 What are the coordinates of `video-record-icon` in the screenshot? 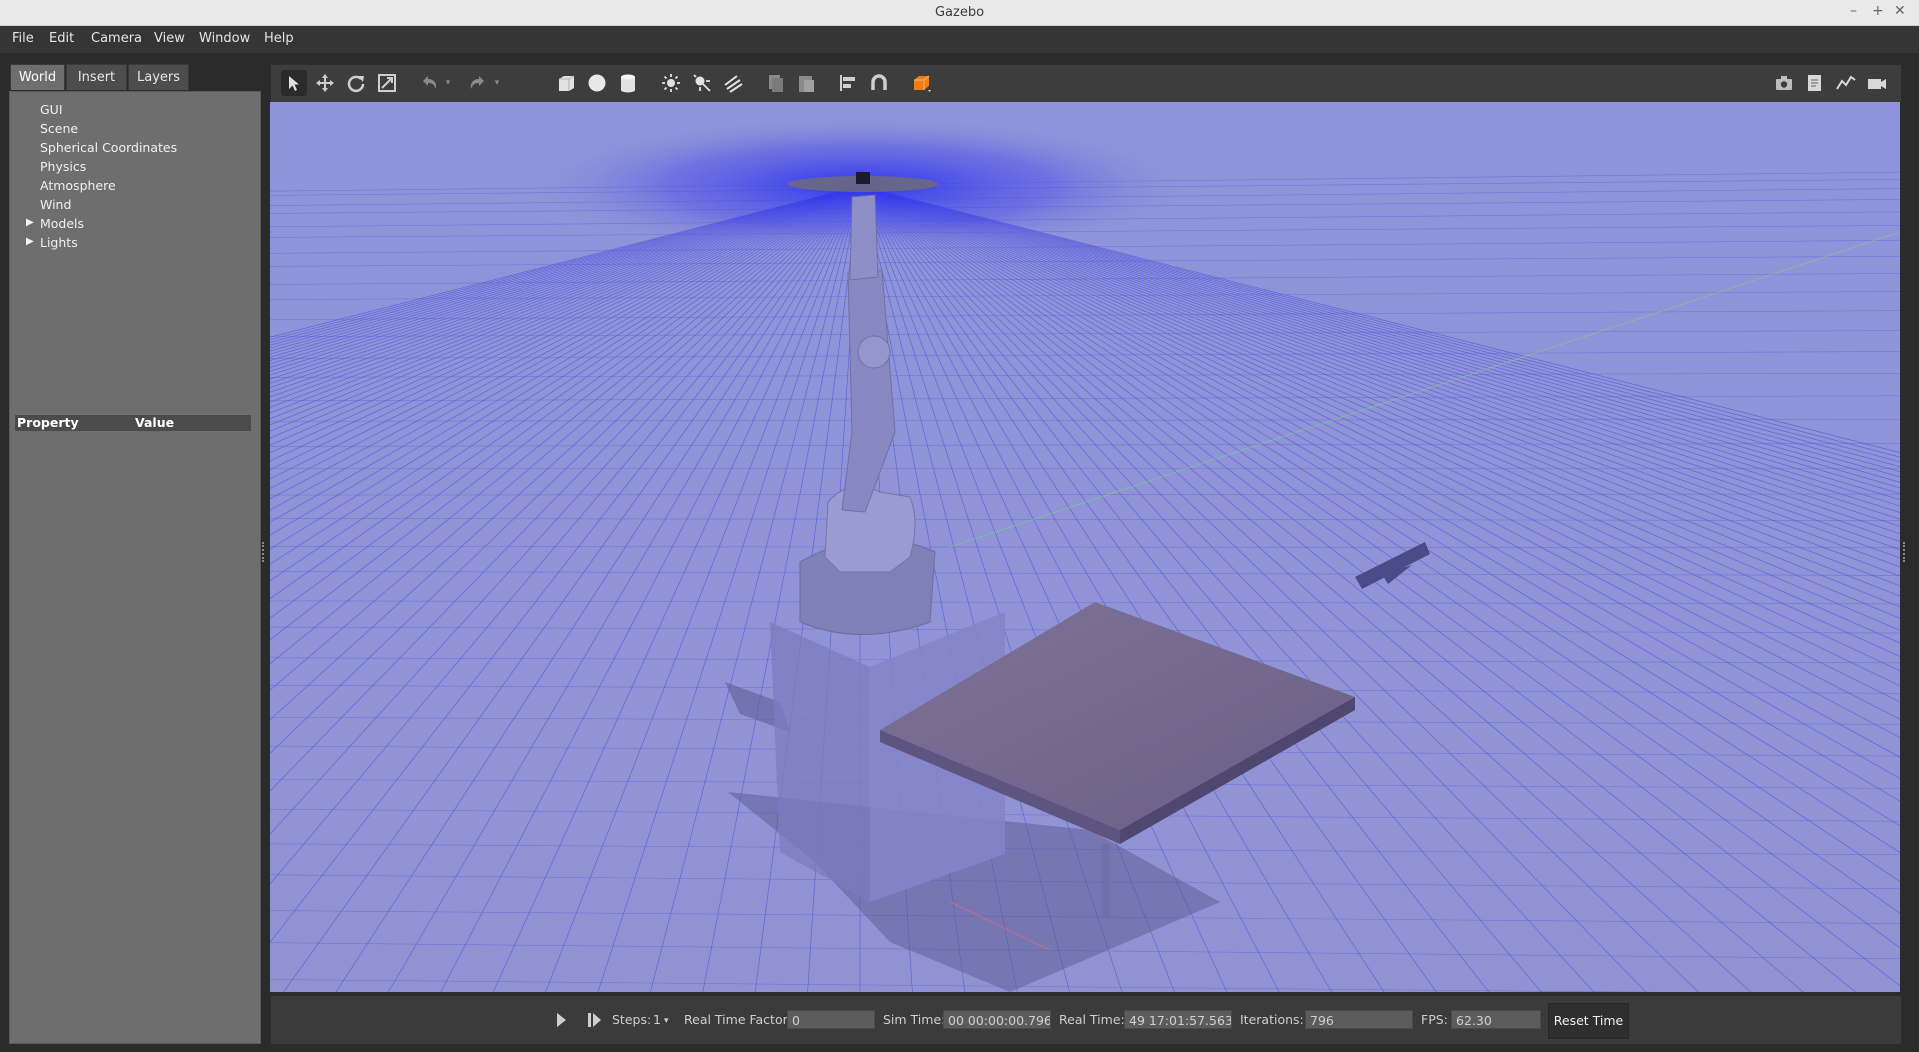 It's located at (1877, 83).